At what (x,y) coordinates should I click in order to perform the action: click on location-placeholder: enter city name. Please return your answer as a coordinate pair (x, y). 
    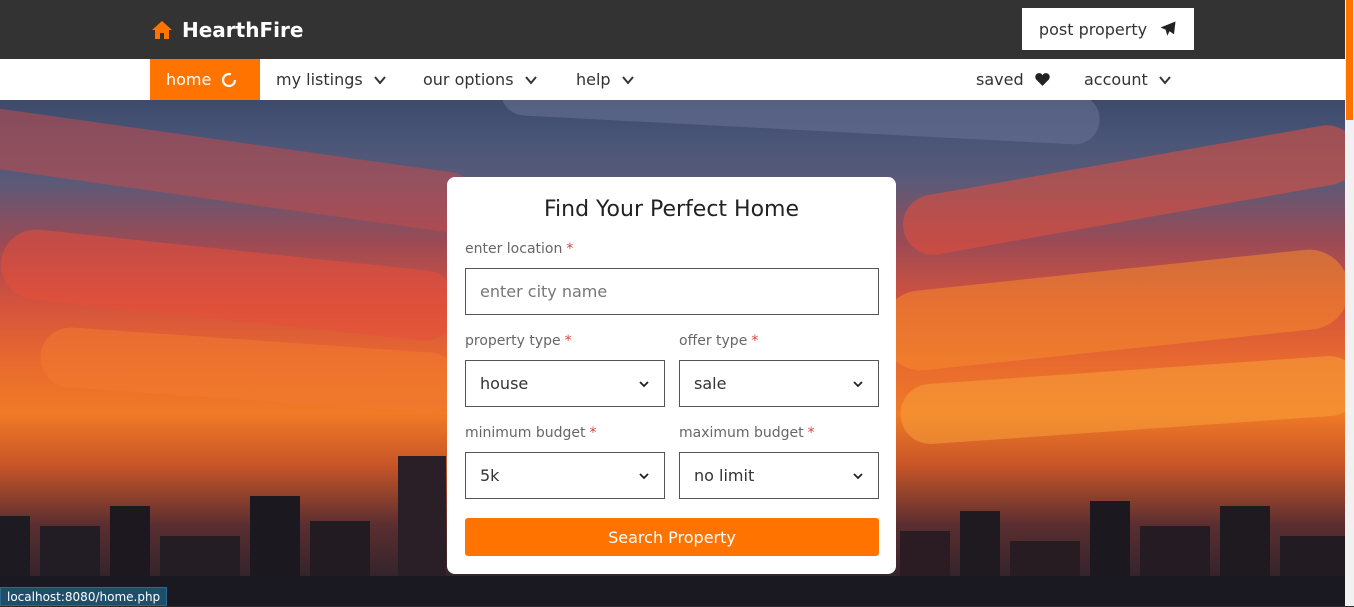
    Looking at the image, I should click on (544, 291).